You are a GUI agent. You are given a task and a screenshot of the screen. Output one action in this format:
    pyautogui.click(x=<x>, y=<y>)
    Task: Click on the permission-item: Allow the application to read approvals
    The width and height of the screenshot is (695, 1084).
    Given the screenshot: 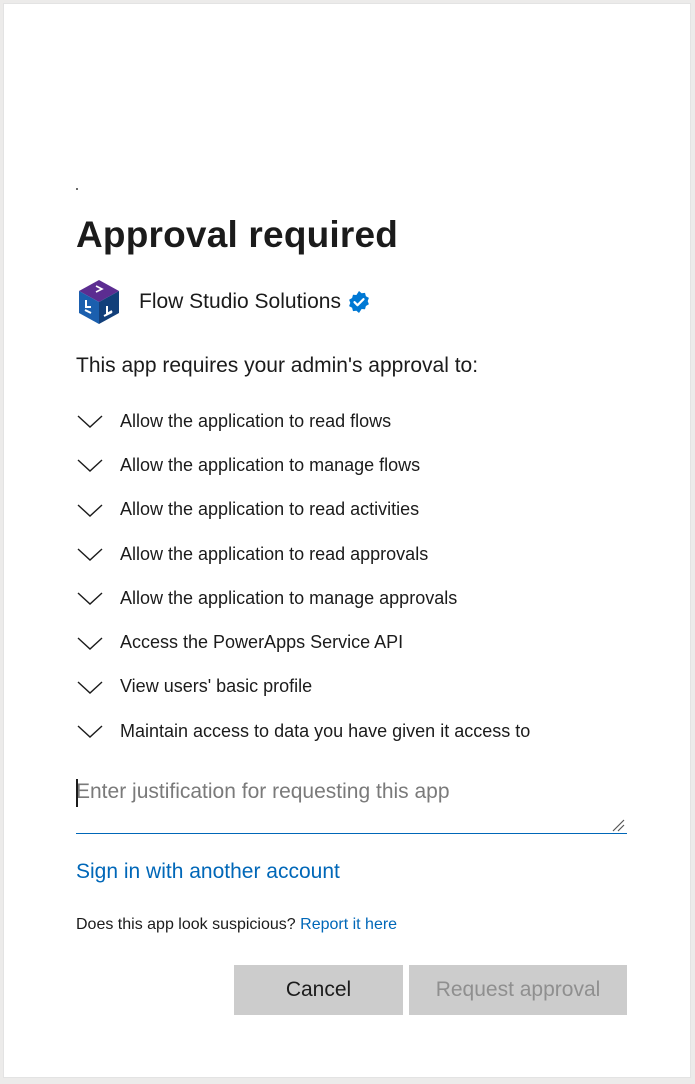 What is the action you would take?
    pyautogui.click(x=356, y=554)
    